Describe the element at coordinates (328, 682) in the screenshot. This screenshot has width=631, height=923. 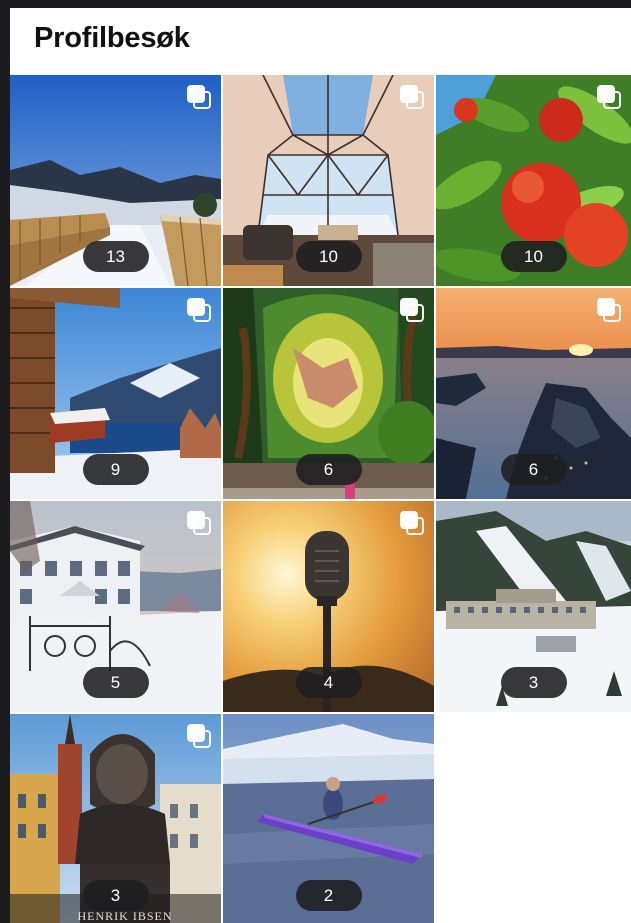
I see `view-count-badge: 4` at that location.